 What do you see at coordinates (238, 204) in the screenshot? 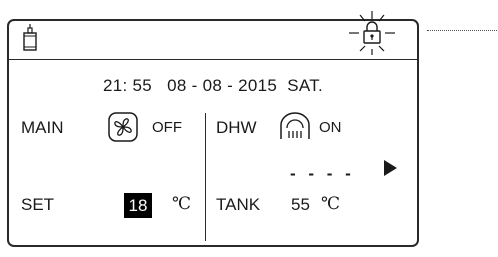
I see `tank-label: TANK` at bounding box center [238, 204].